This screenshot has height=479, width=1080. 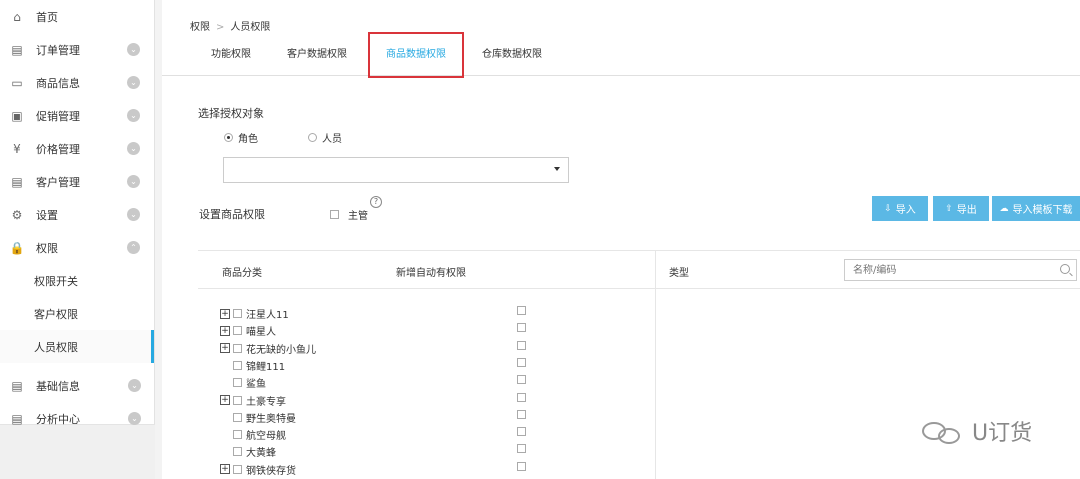 I want to click on tab-bar: 功能权限 客户数据权限 商品数据权限 仓库数据权限, so click(x=621, y=55).